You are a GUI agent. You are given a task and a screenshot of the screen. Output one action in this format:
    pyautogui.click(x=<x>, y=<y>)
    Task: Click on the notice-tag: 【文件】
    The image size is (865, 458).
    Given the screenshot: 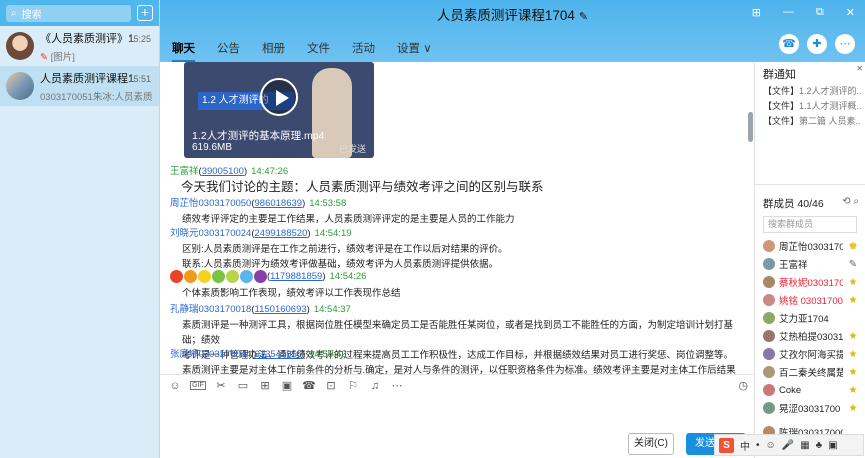 What is the action you would take?
    pyautogui.click(x=781, y=91)
    